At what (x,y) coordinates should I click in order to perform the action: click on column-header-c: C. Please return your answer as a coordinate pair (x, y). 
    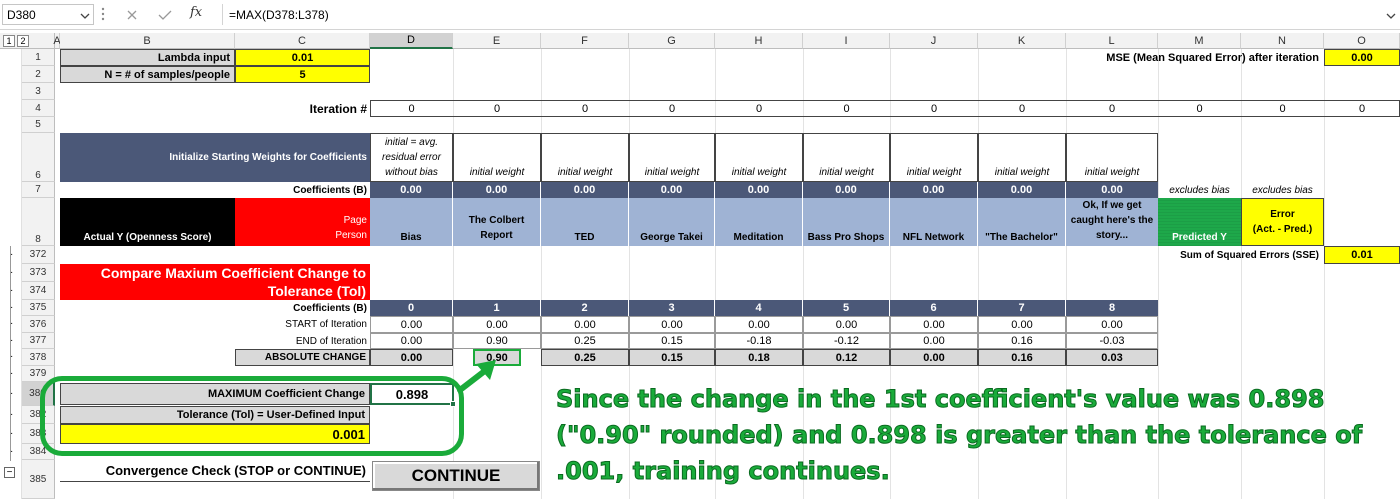
    Looking at the image, I should click on (302, 41).